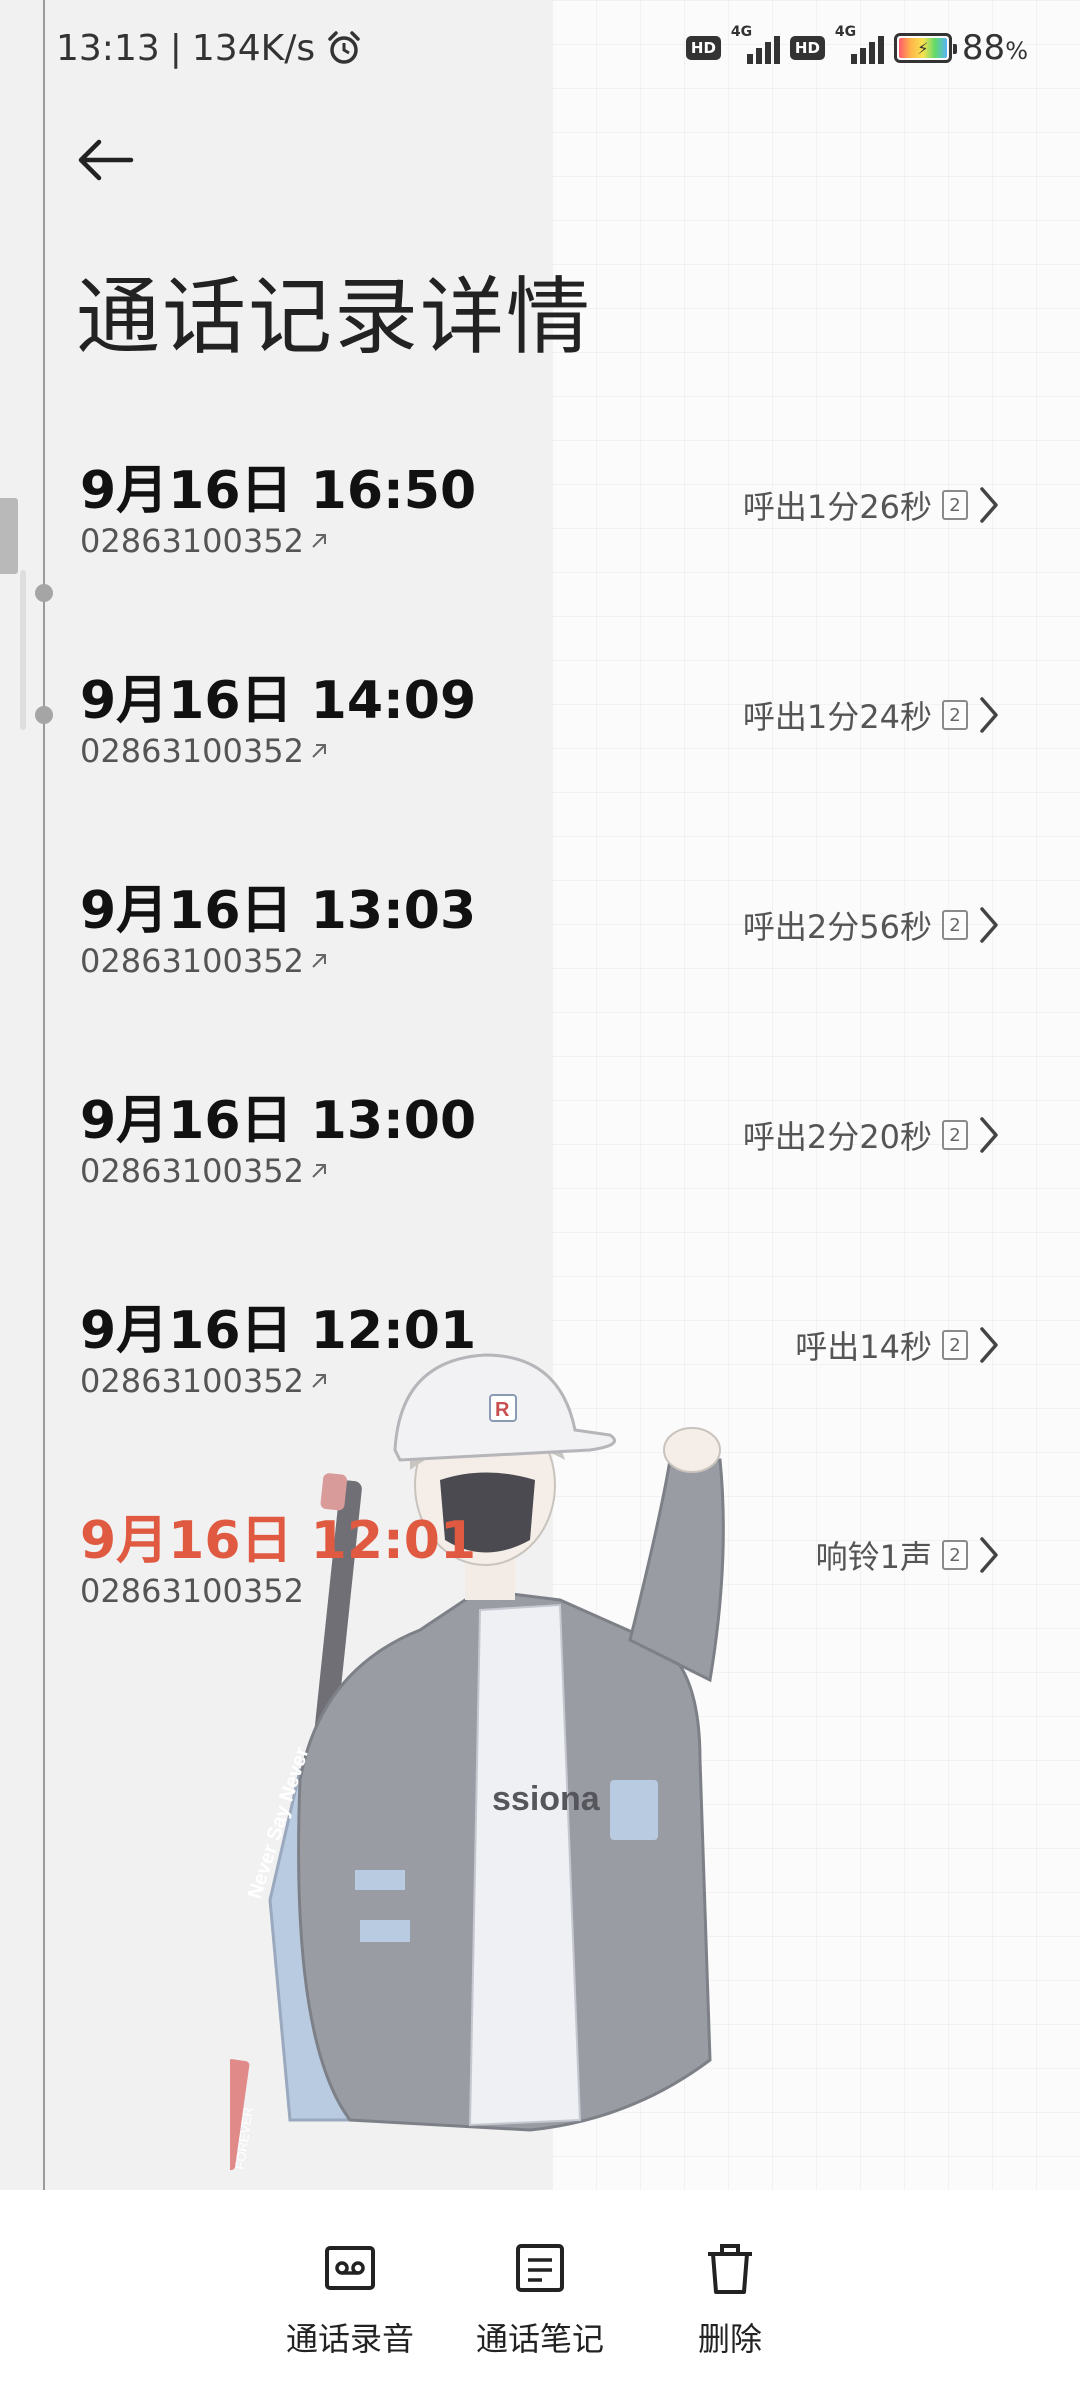  I want to click on battery-level: 88%, so click(994, 48).